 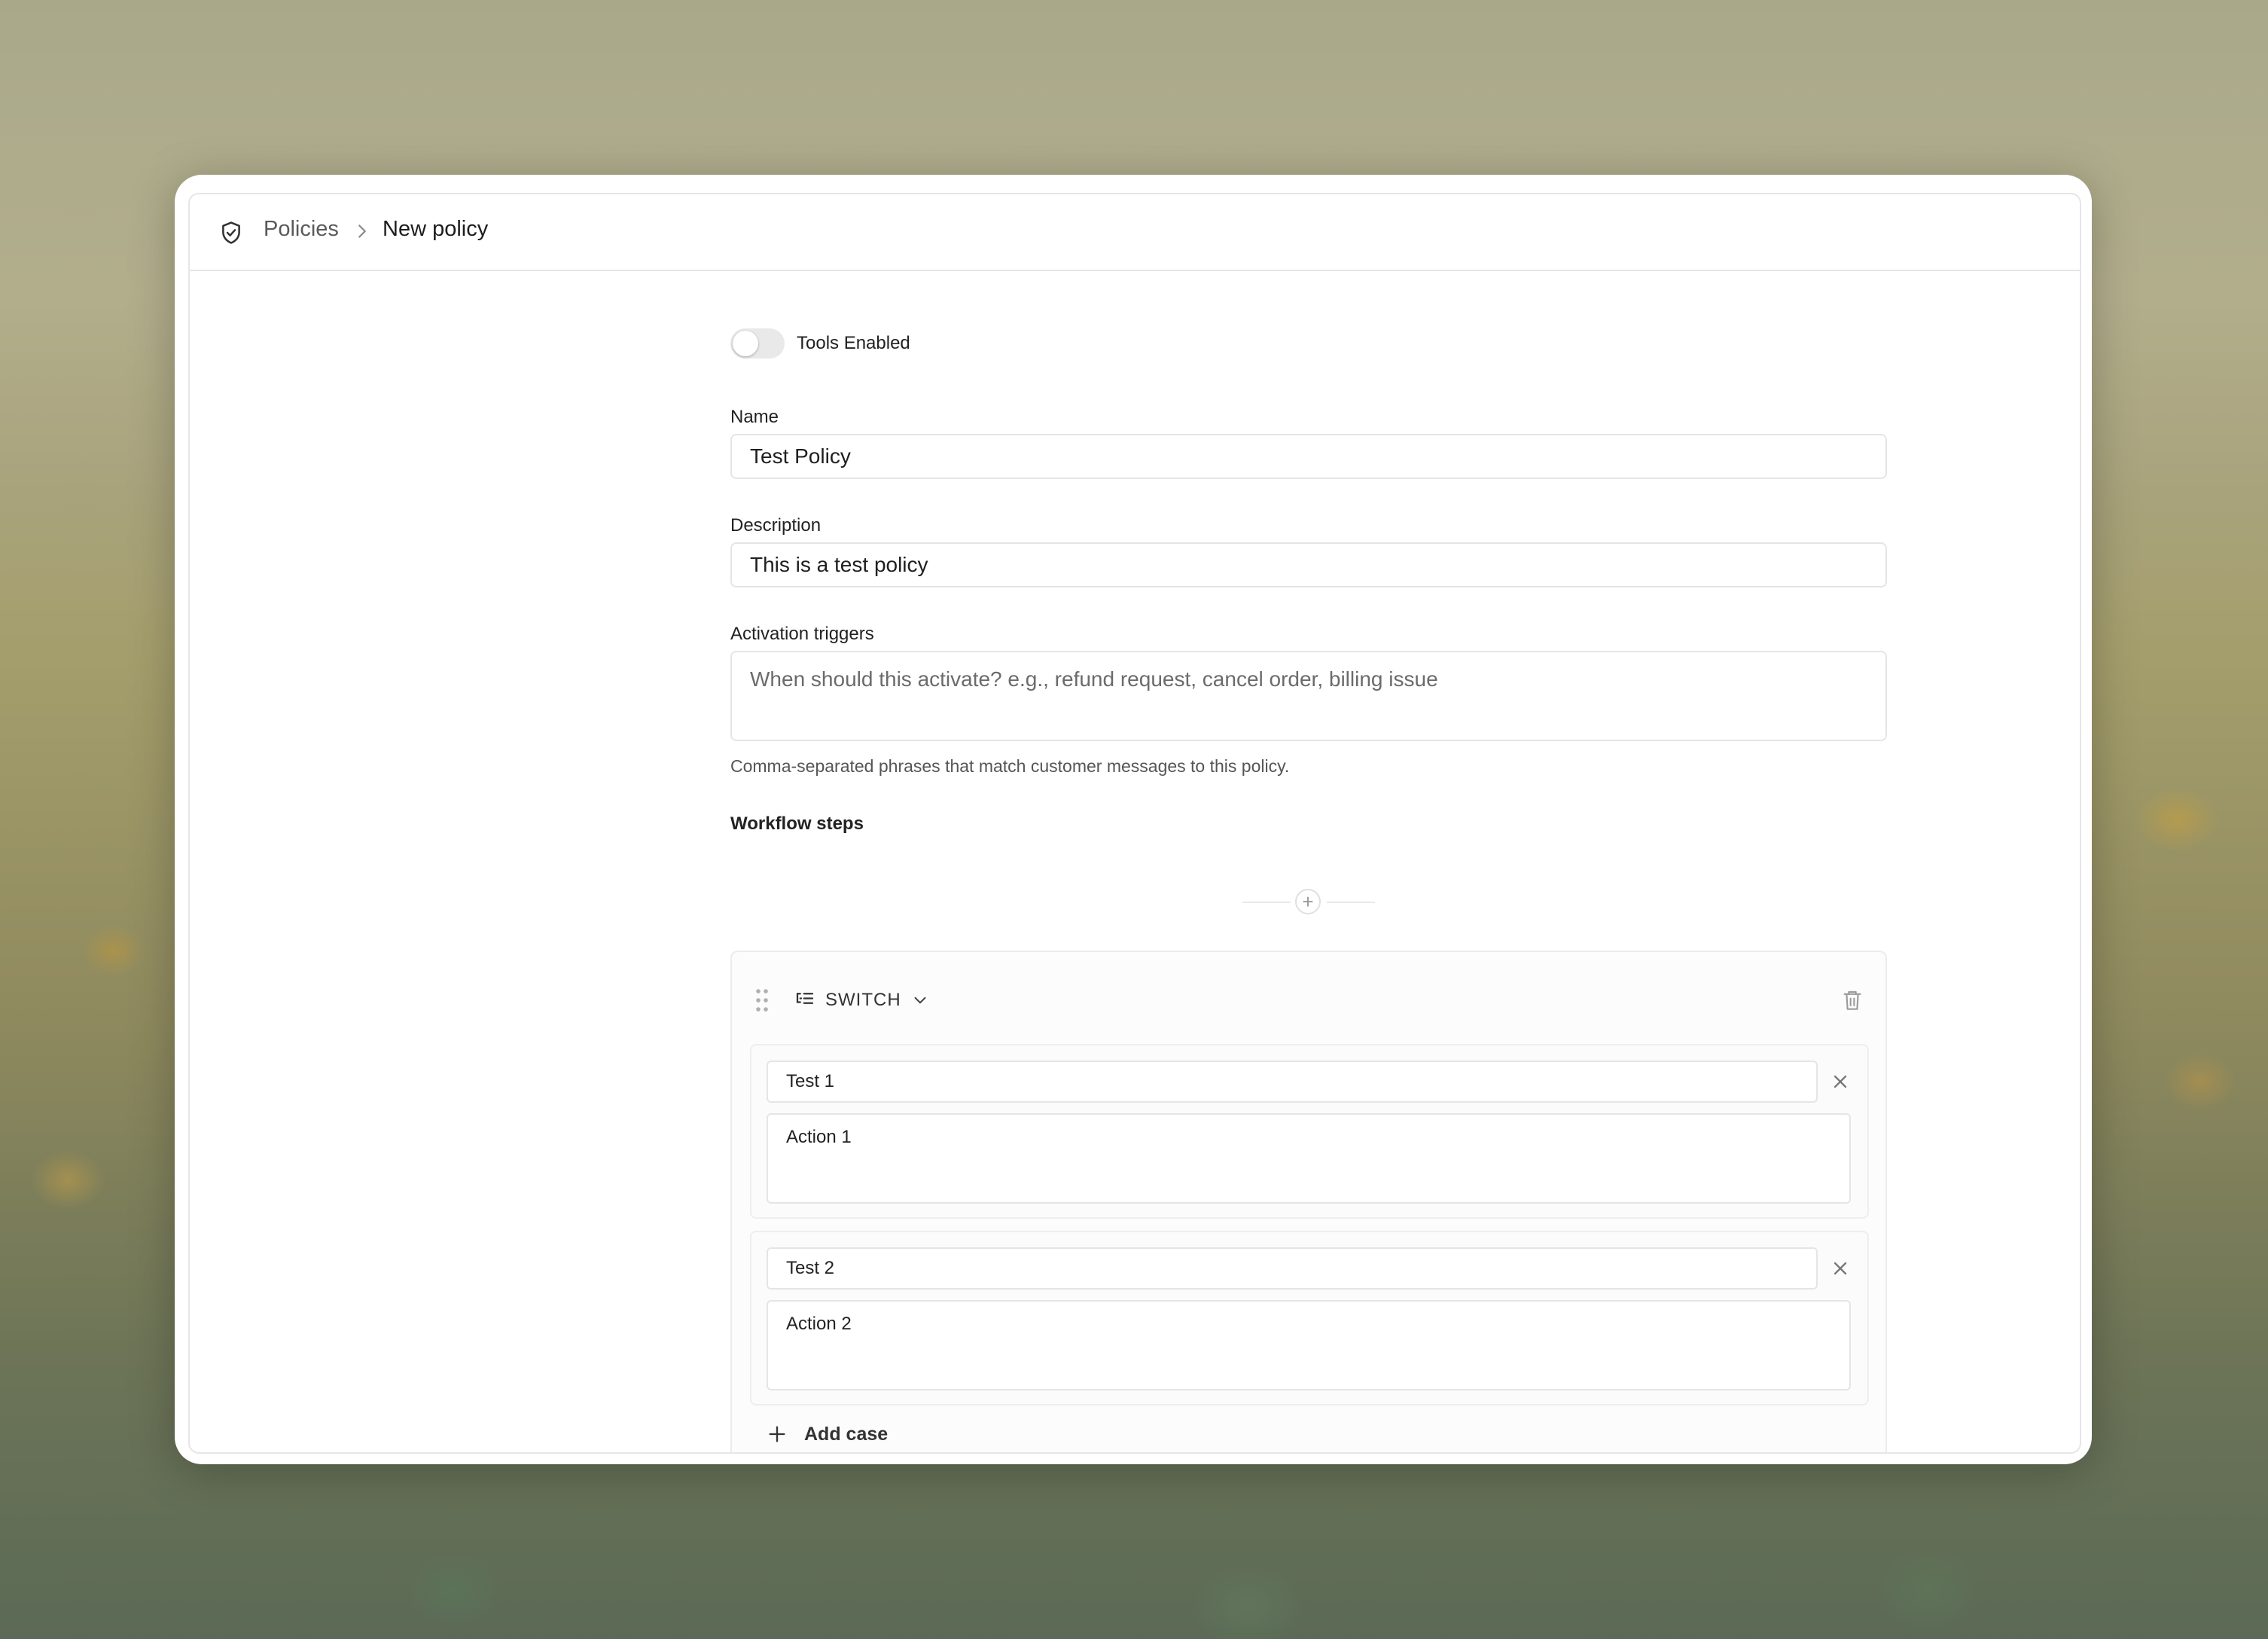 I want to click on workflow-steps-label: Workflow steps, so click(x=797, y=823).